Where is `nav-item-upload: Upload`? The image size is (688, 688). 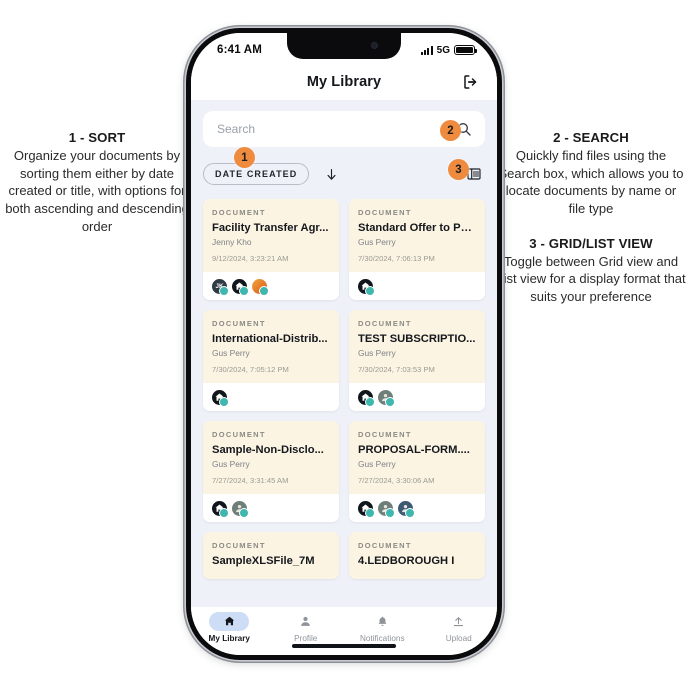 nav-item-upload: Upload is located at coordinates (459, 627).